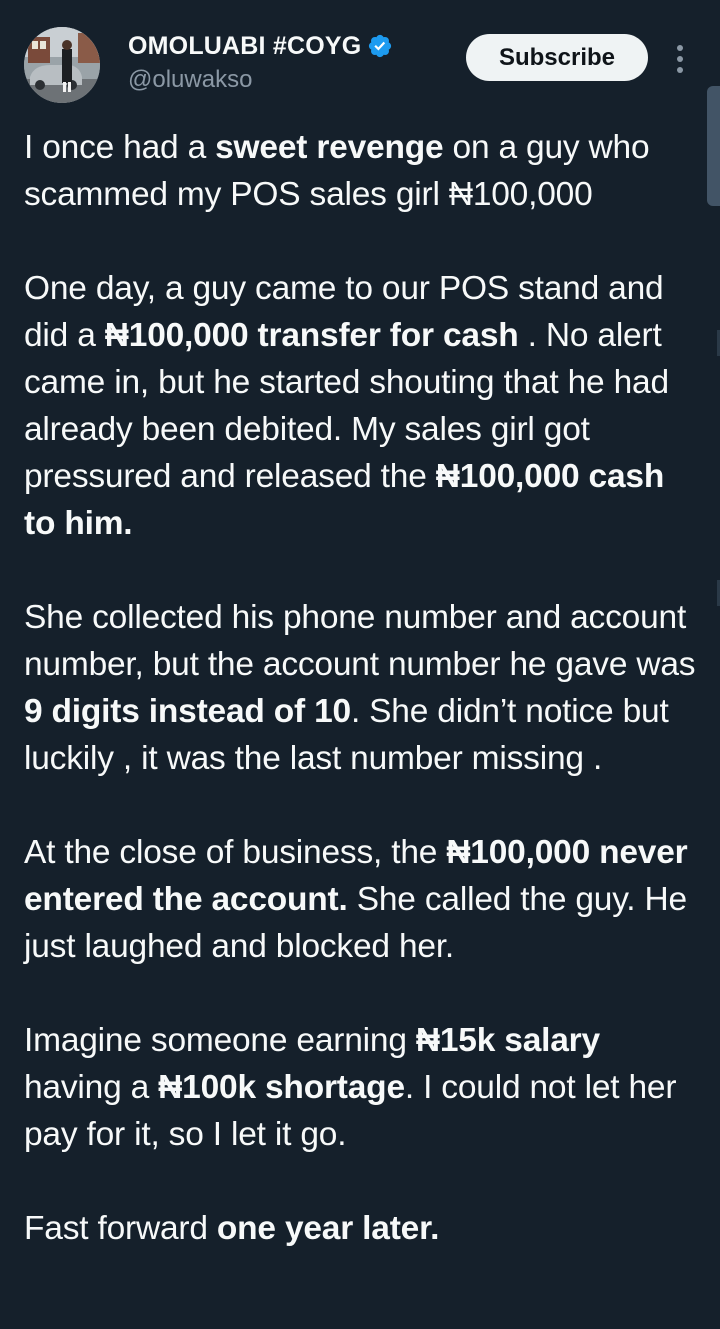 The height and width of the screenshot is (1329, 720). I want to click on text-run: having a, so click(91, 1087).